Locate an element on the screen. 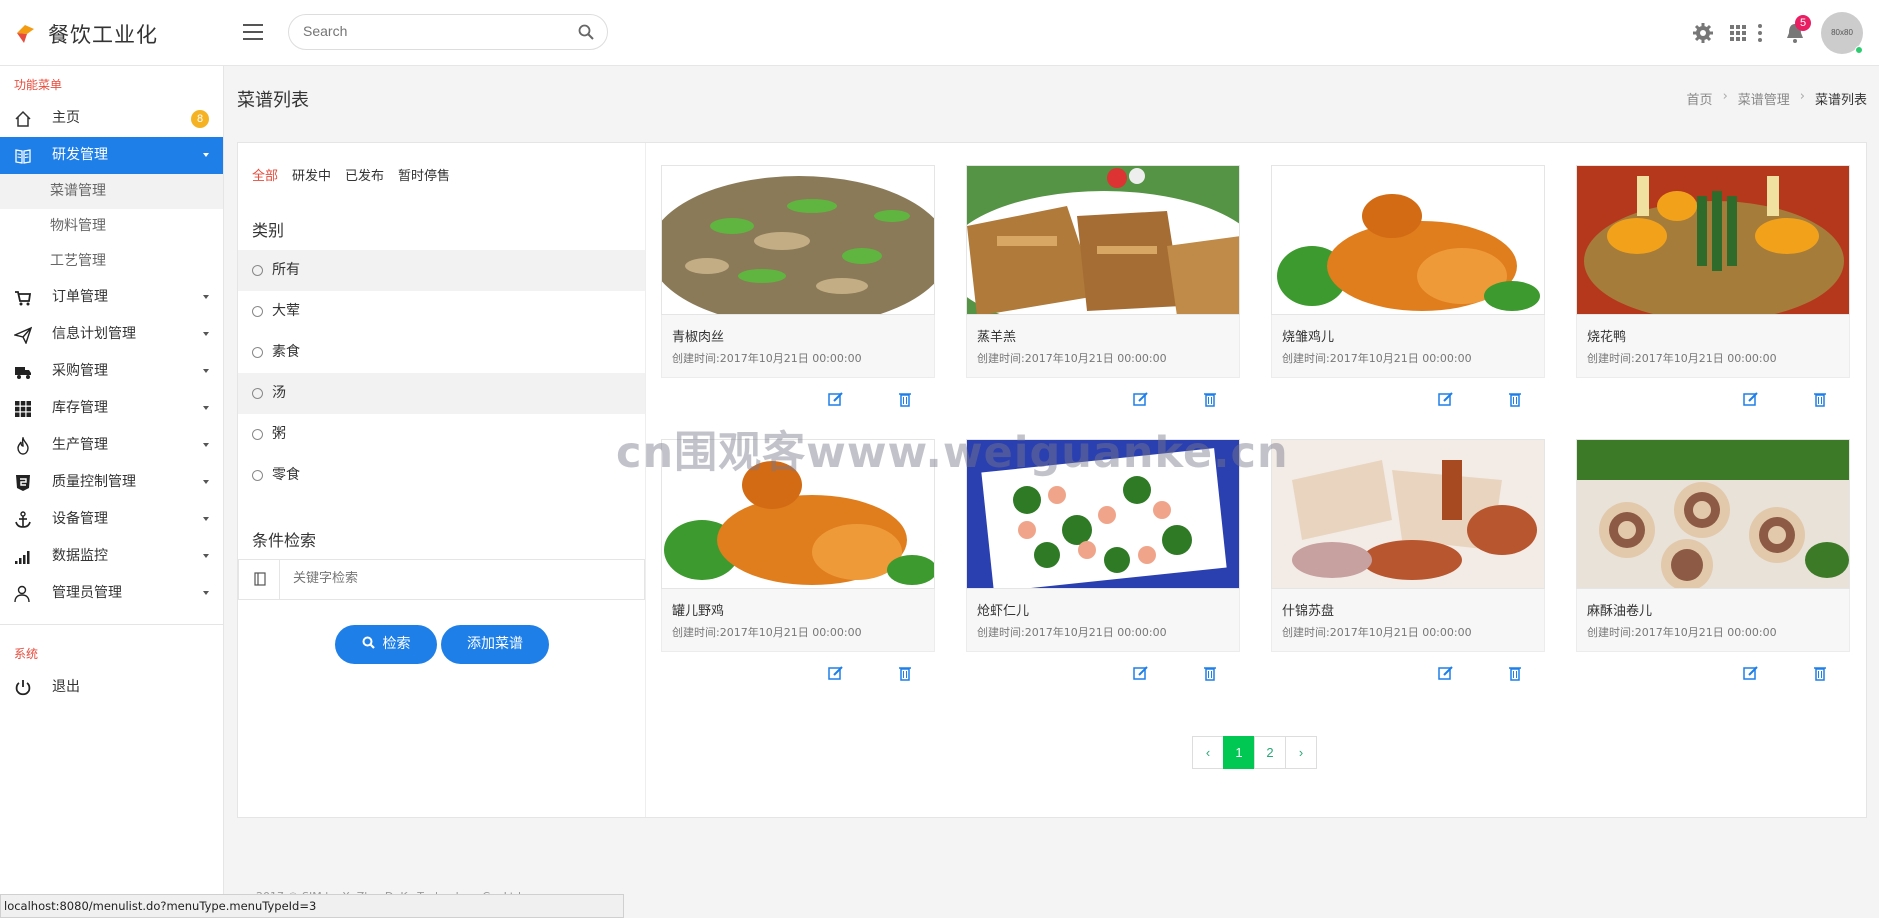  avatar: 80x80 is located at coordinates (1842, 33).